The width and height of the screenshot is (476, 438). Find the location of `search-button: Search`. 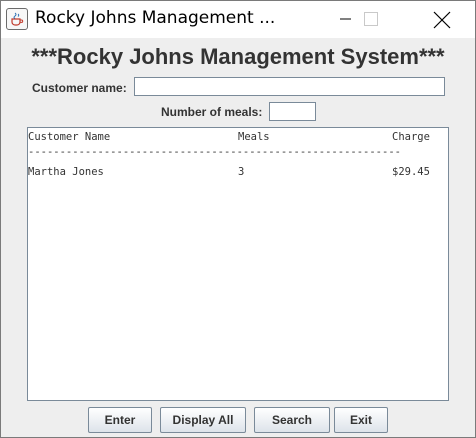

search-button: Search is located at coordinates (292, 420).